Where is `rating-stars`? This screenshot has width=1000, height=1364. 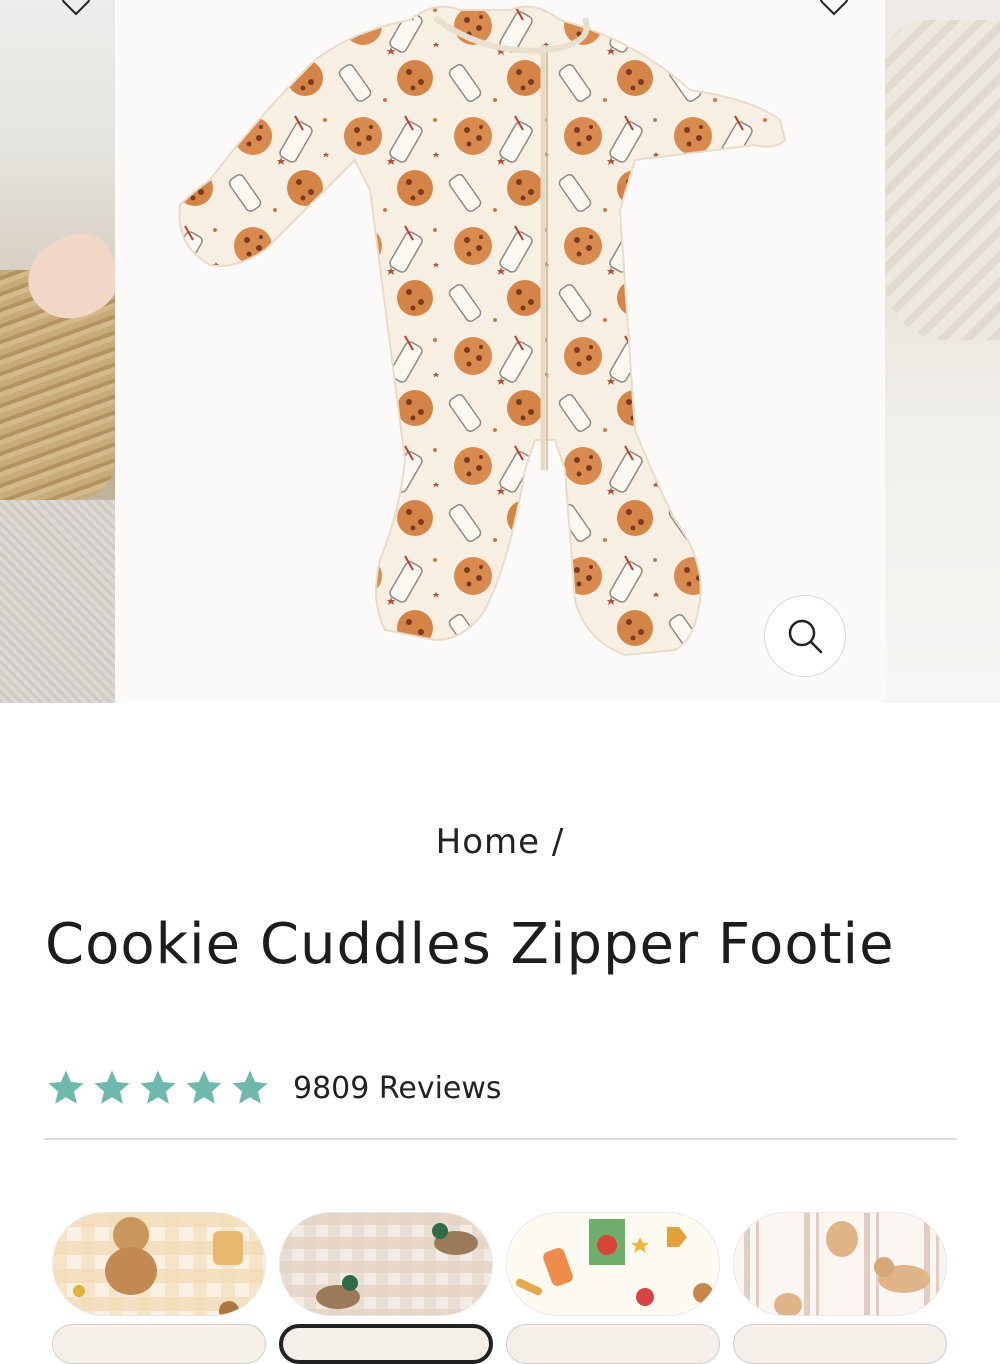
rating-stars is located at coordinates (158, 1088).